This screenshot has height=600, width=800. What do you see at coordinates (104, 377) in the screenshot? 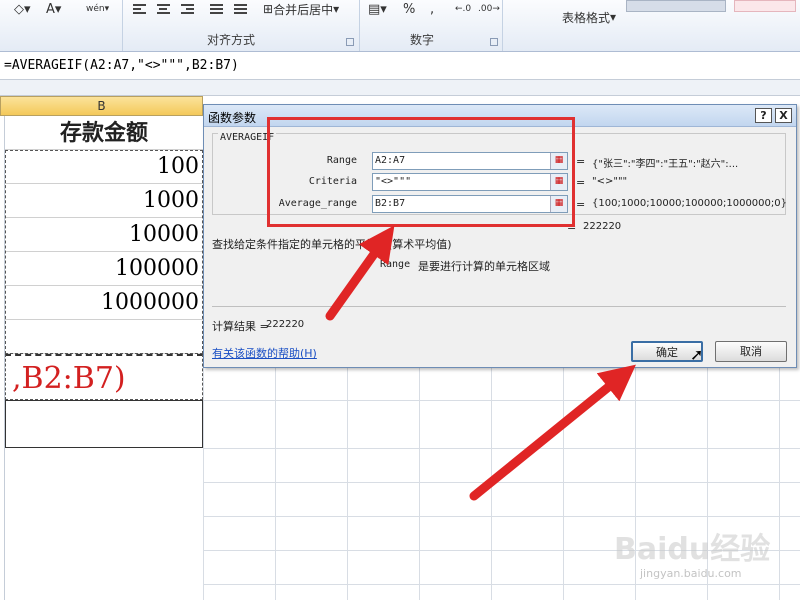
I see `active-cell-edit: ,B2:B7)` at bounding box center [104, 377].